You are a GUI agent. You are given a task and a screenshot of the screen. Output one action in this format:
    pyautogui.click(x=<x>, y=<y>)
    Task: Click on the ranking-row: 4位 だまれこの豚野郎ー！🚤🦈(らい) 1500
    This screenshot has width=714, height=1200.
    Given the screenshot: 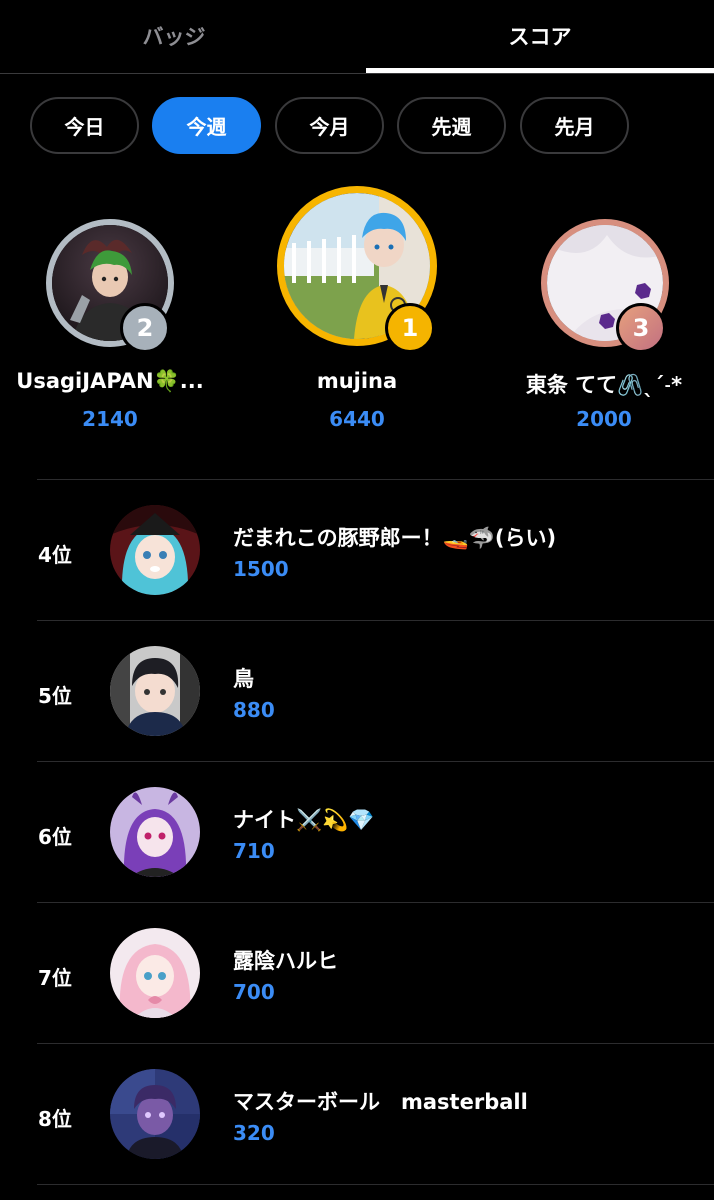 What is the action you would take?
    pyautogui.click(x=357, y=550)
    